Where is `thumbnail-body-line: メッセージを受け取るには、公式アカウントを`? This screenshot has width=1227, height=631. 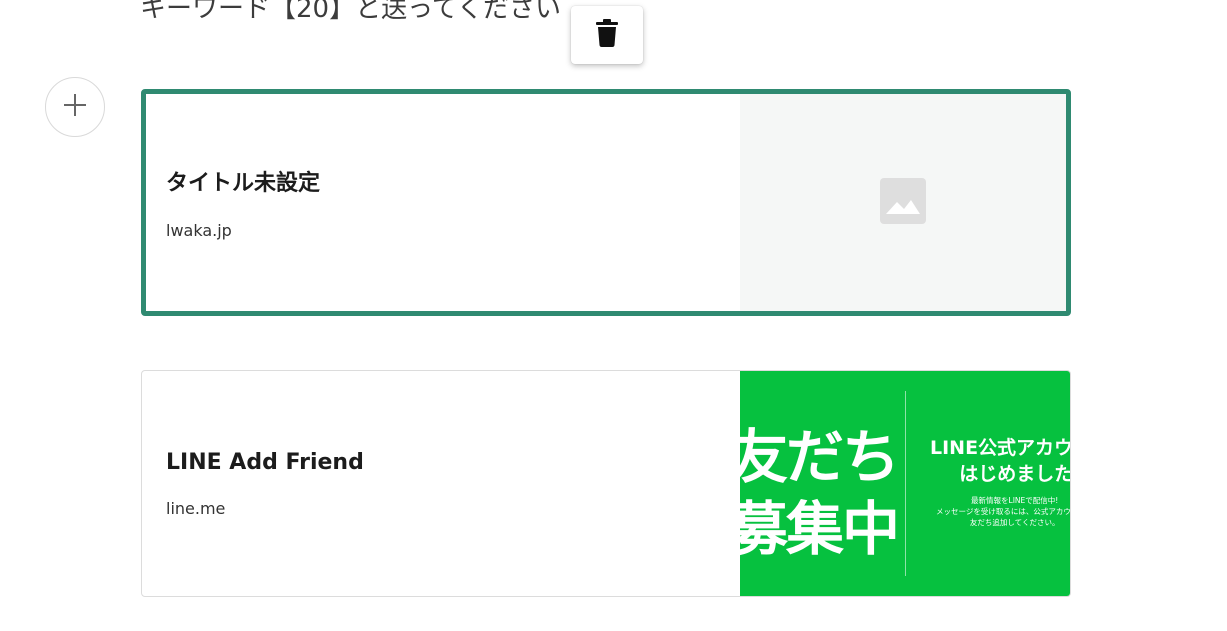
thumbnail-body-line: メッセージを受け取るには、公式アカウントを is located at coordinates (1003, 511).